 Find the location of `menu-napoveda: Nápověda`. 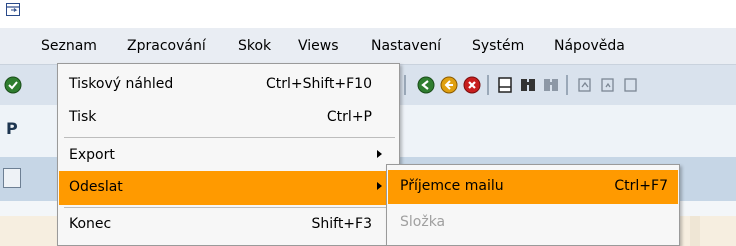

menu-napoveda: Nápověda is located at coordinates (589, 46).